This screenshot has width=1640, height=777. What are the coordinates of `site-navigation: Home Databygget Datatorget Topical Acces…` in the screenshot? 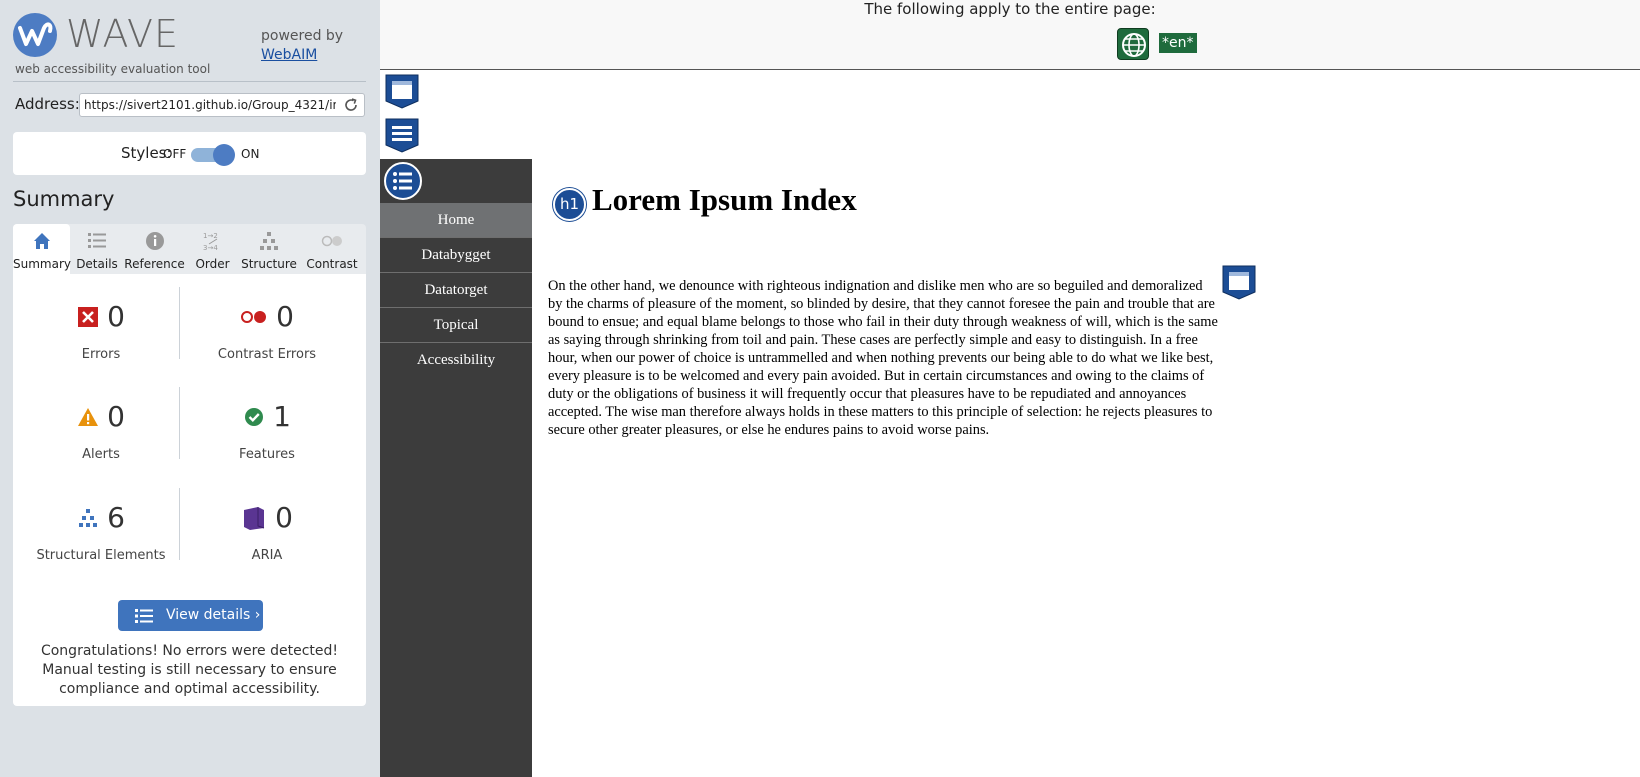 It's located at (456, 468).